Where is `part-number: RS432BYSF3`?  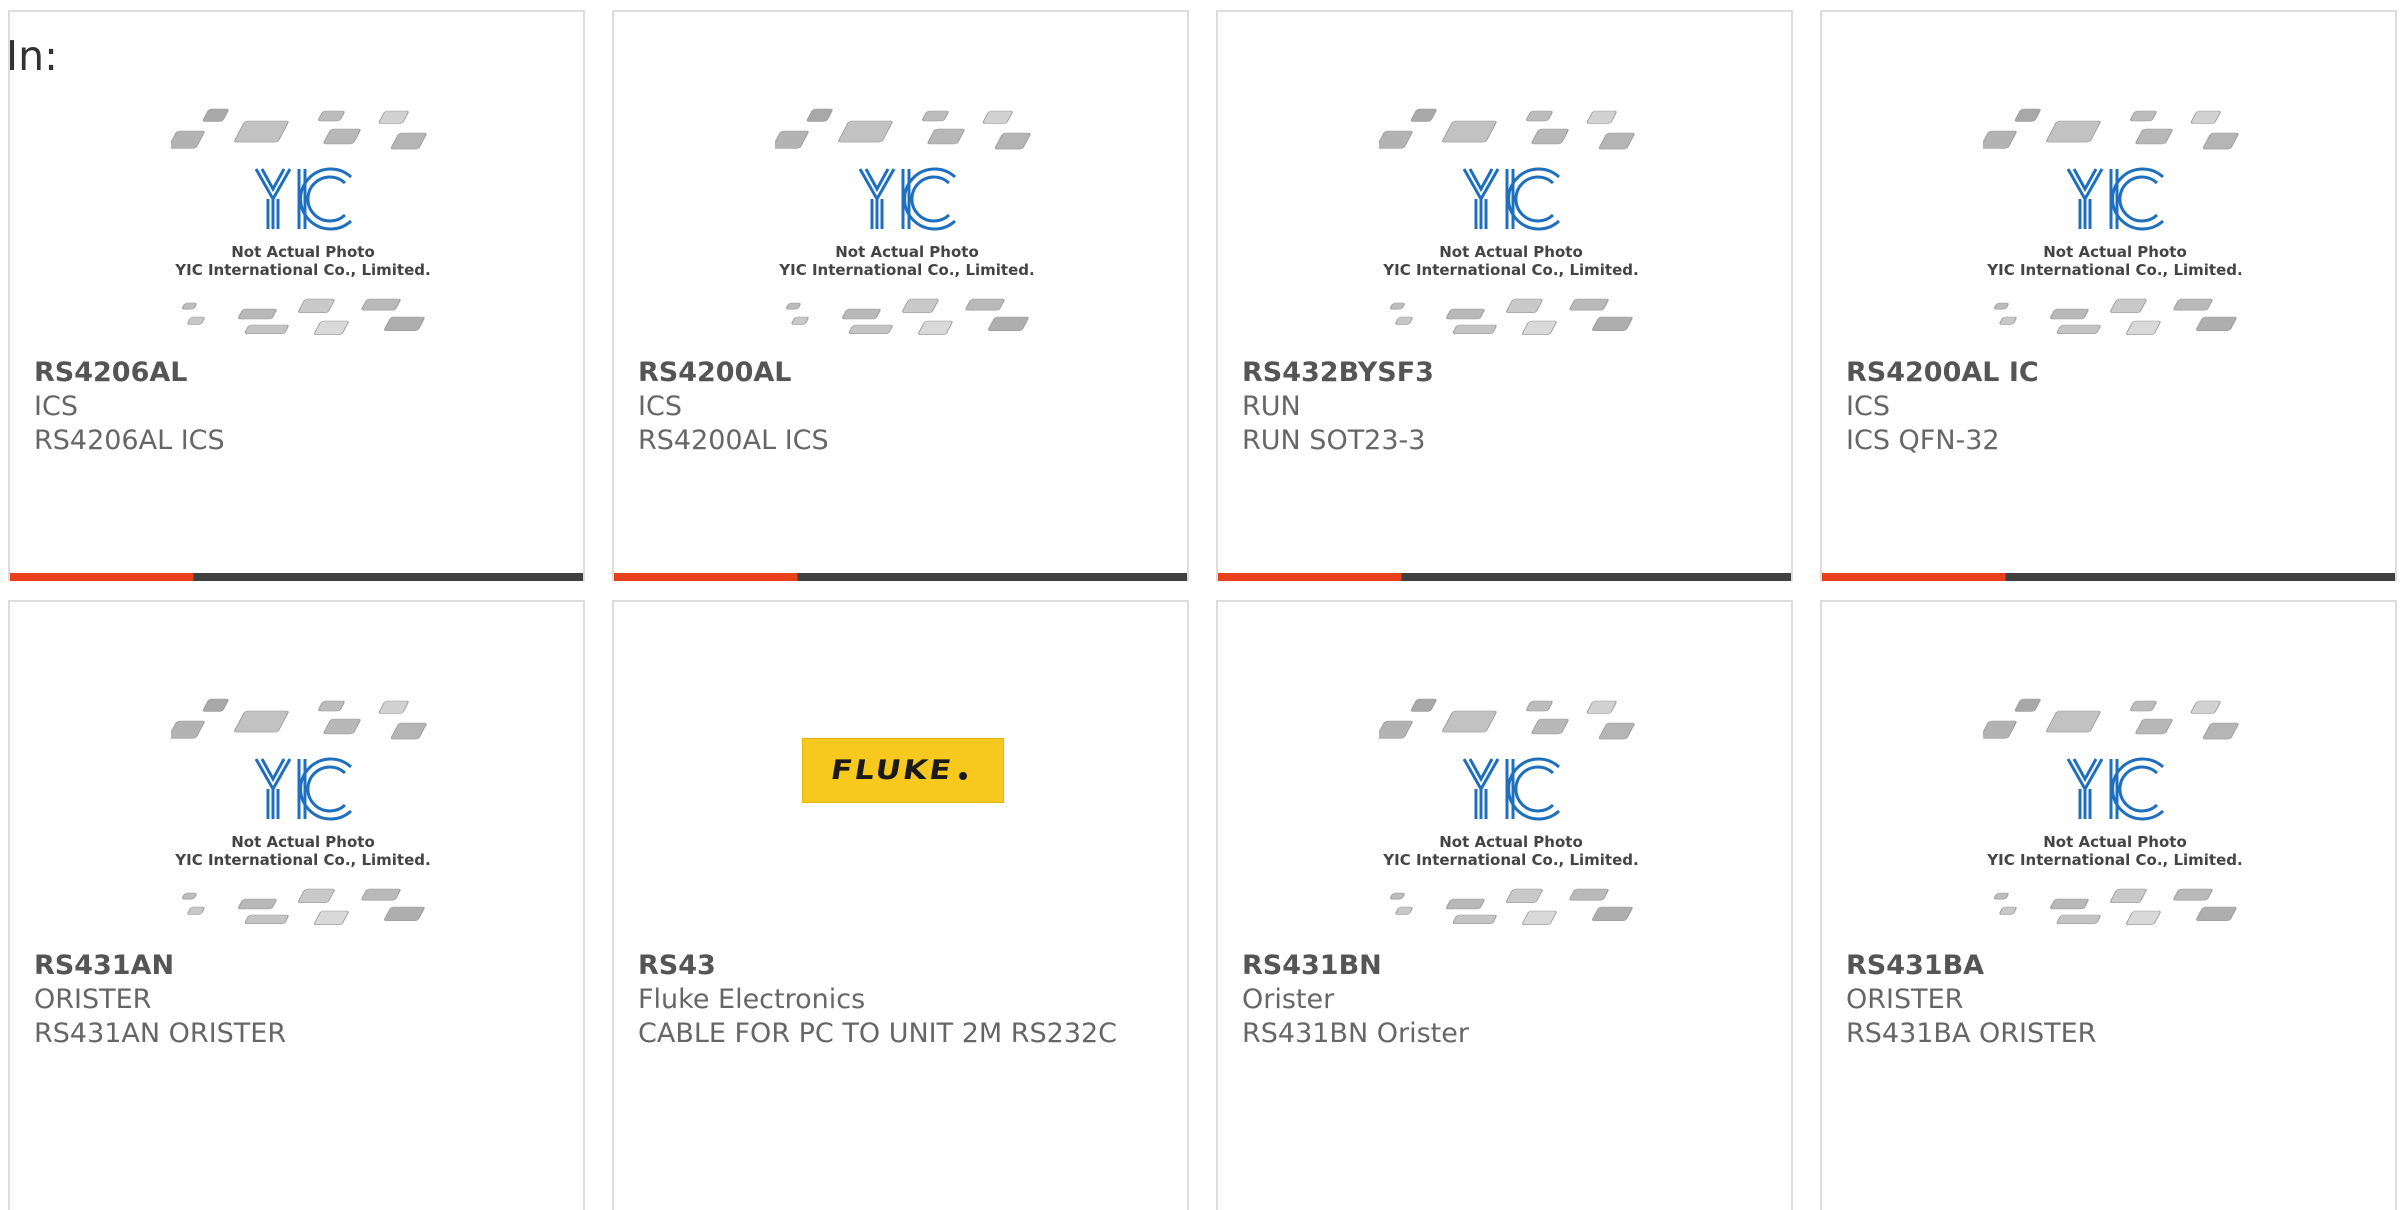 part-number: RS432BYSF3 is located at coordinates (1506, 373).